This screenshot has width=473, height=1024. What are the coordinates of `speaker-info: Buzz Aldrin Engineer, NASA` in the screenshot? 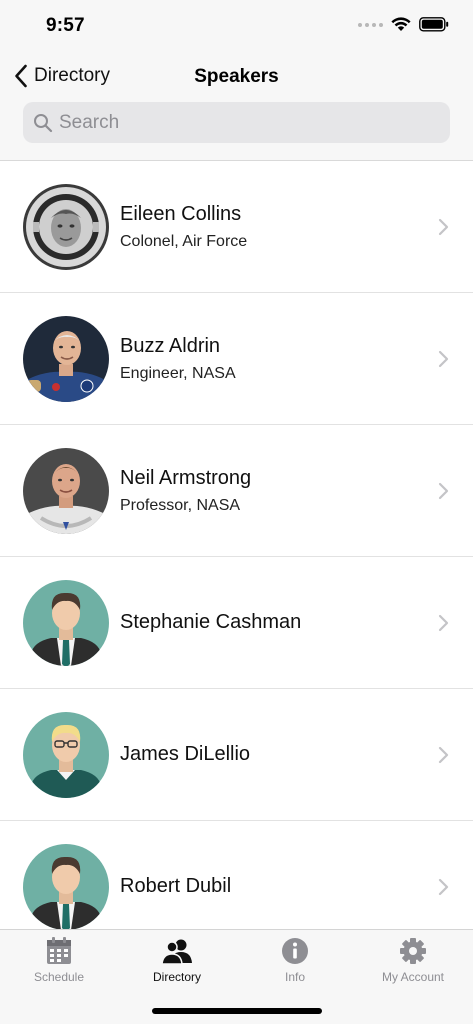 It's located at (178, 359).